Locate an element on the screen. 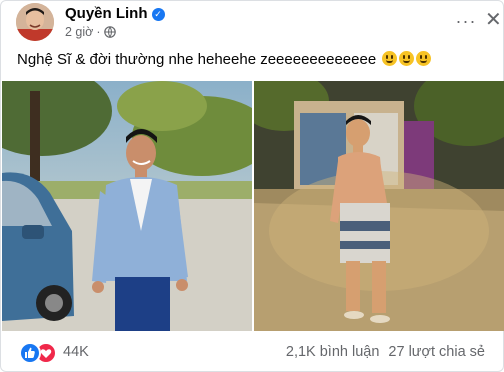  post-meta: 2 giờ · is located at coordinates (90, 33).